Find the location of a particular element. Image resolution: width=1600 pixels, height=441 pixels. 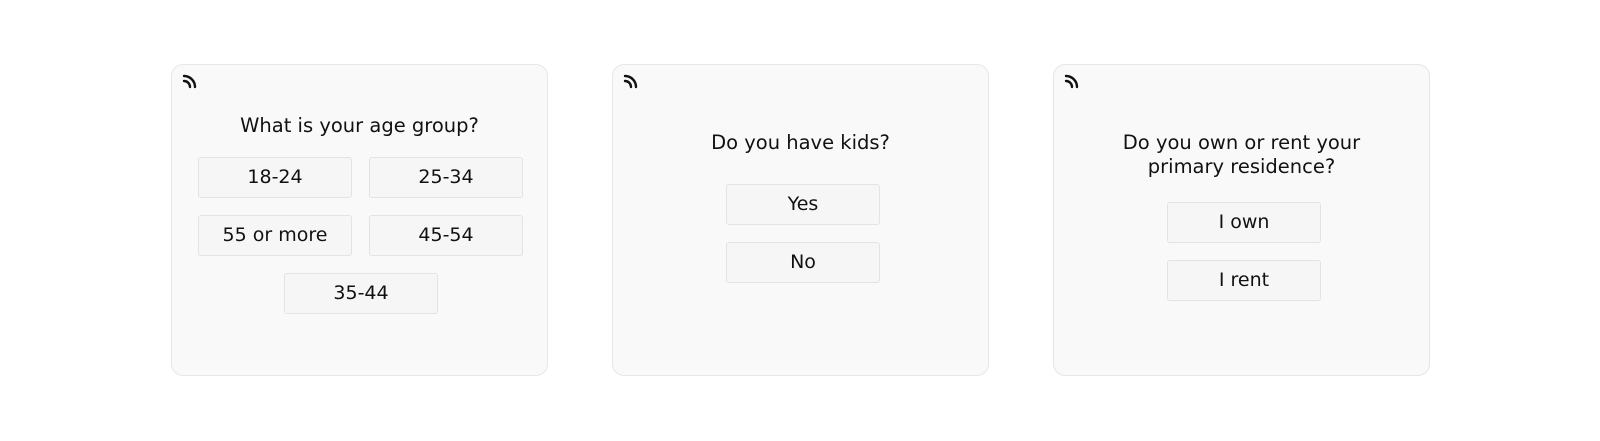

option-yes-button: Yes is located at coordinates (803, 204).